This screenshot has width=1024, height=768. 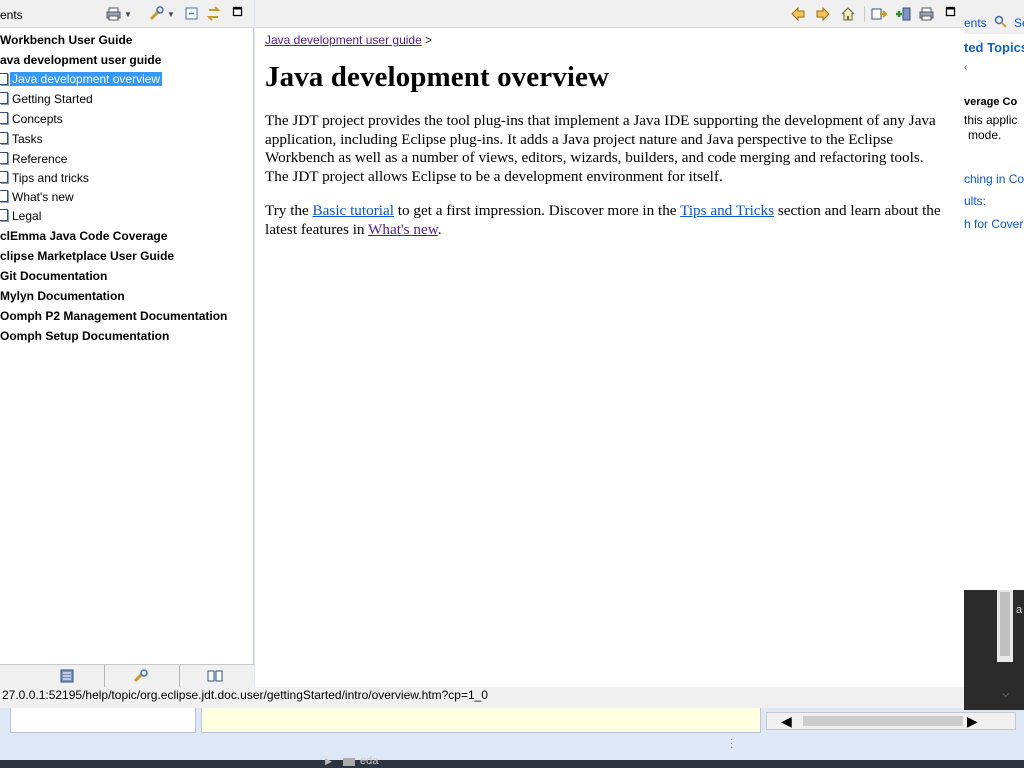 I want to click on toc-book-eclemma: clEmma Java Code Coverage, so click(x=83, y=236).